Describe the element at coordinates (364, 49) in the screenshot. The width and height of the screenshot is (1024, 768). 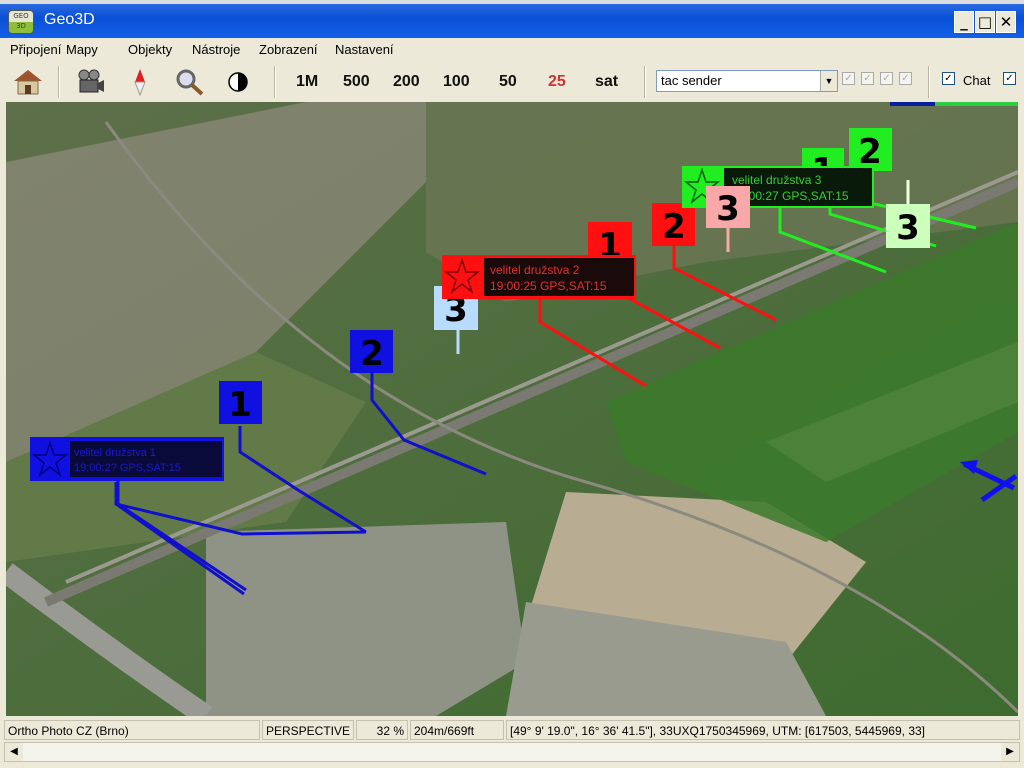
I see `menu-nastaveni: Nastavení` at that location.